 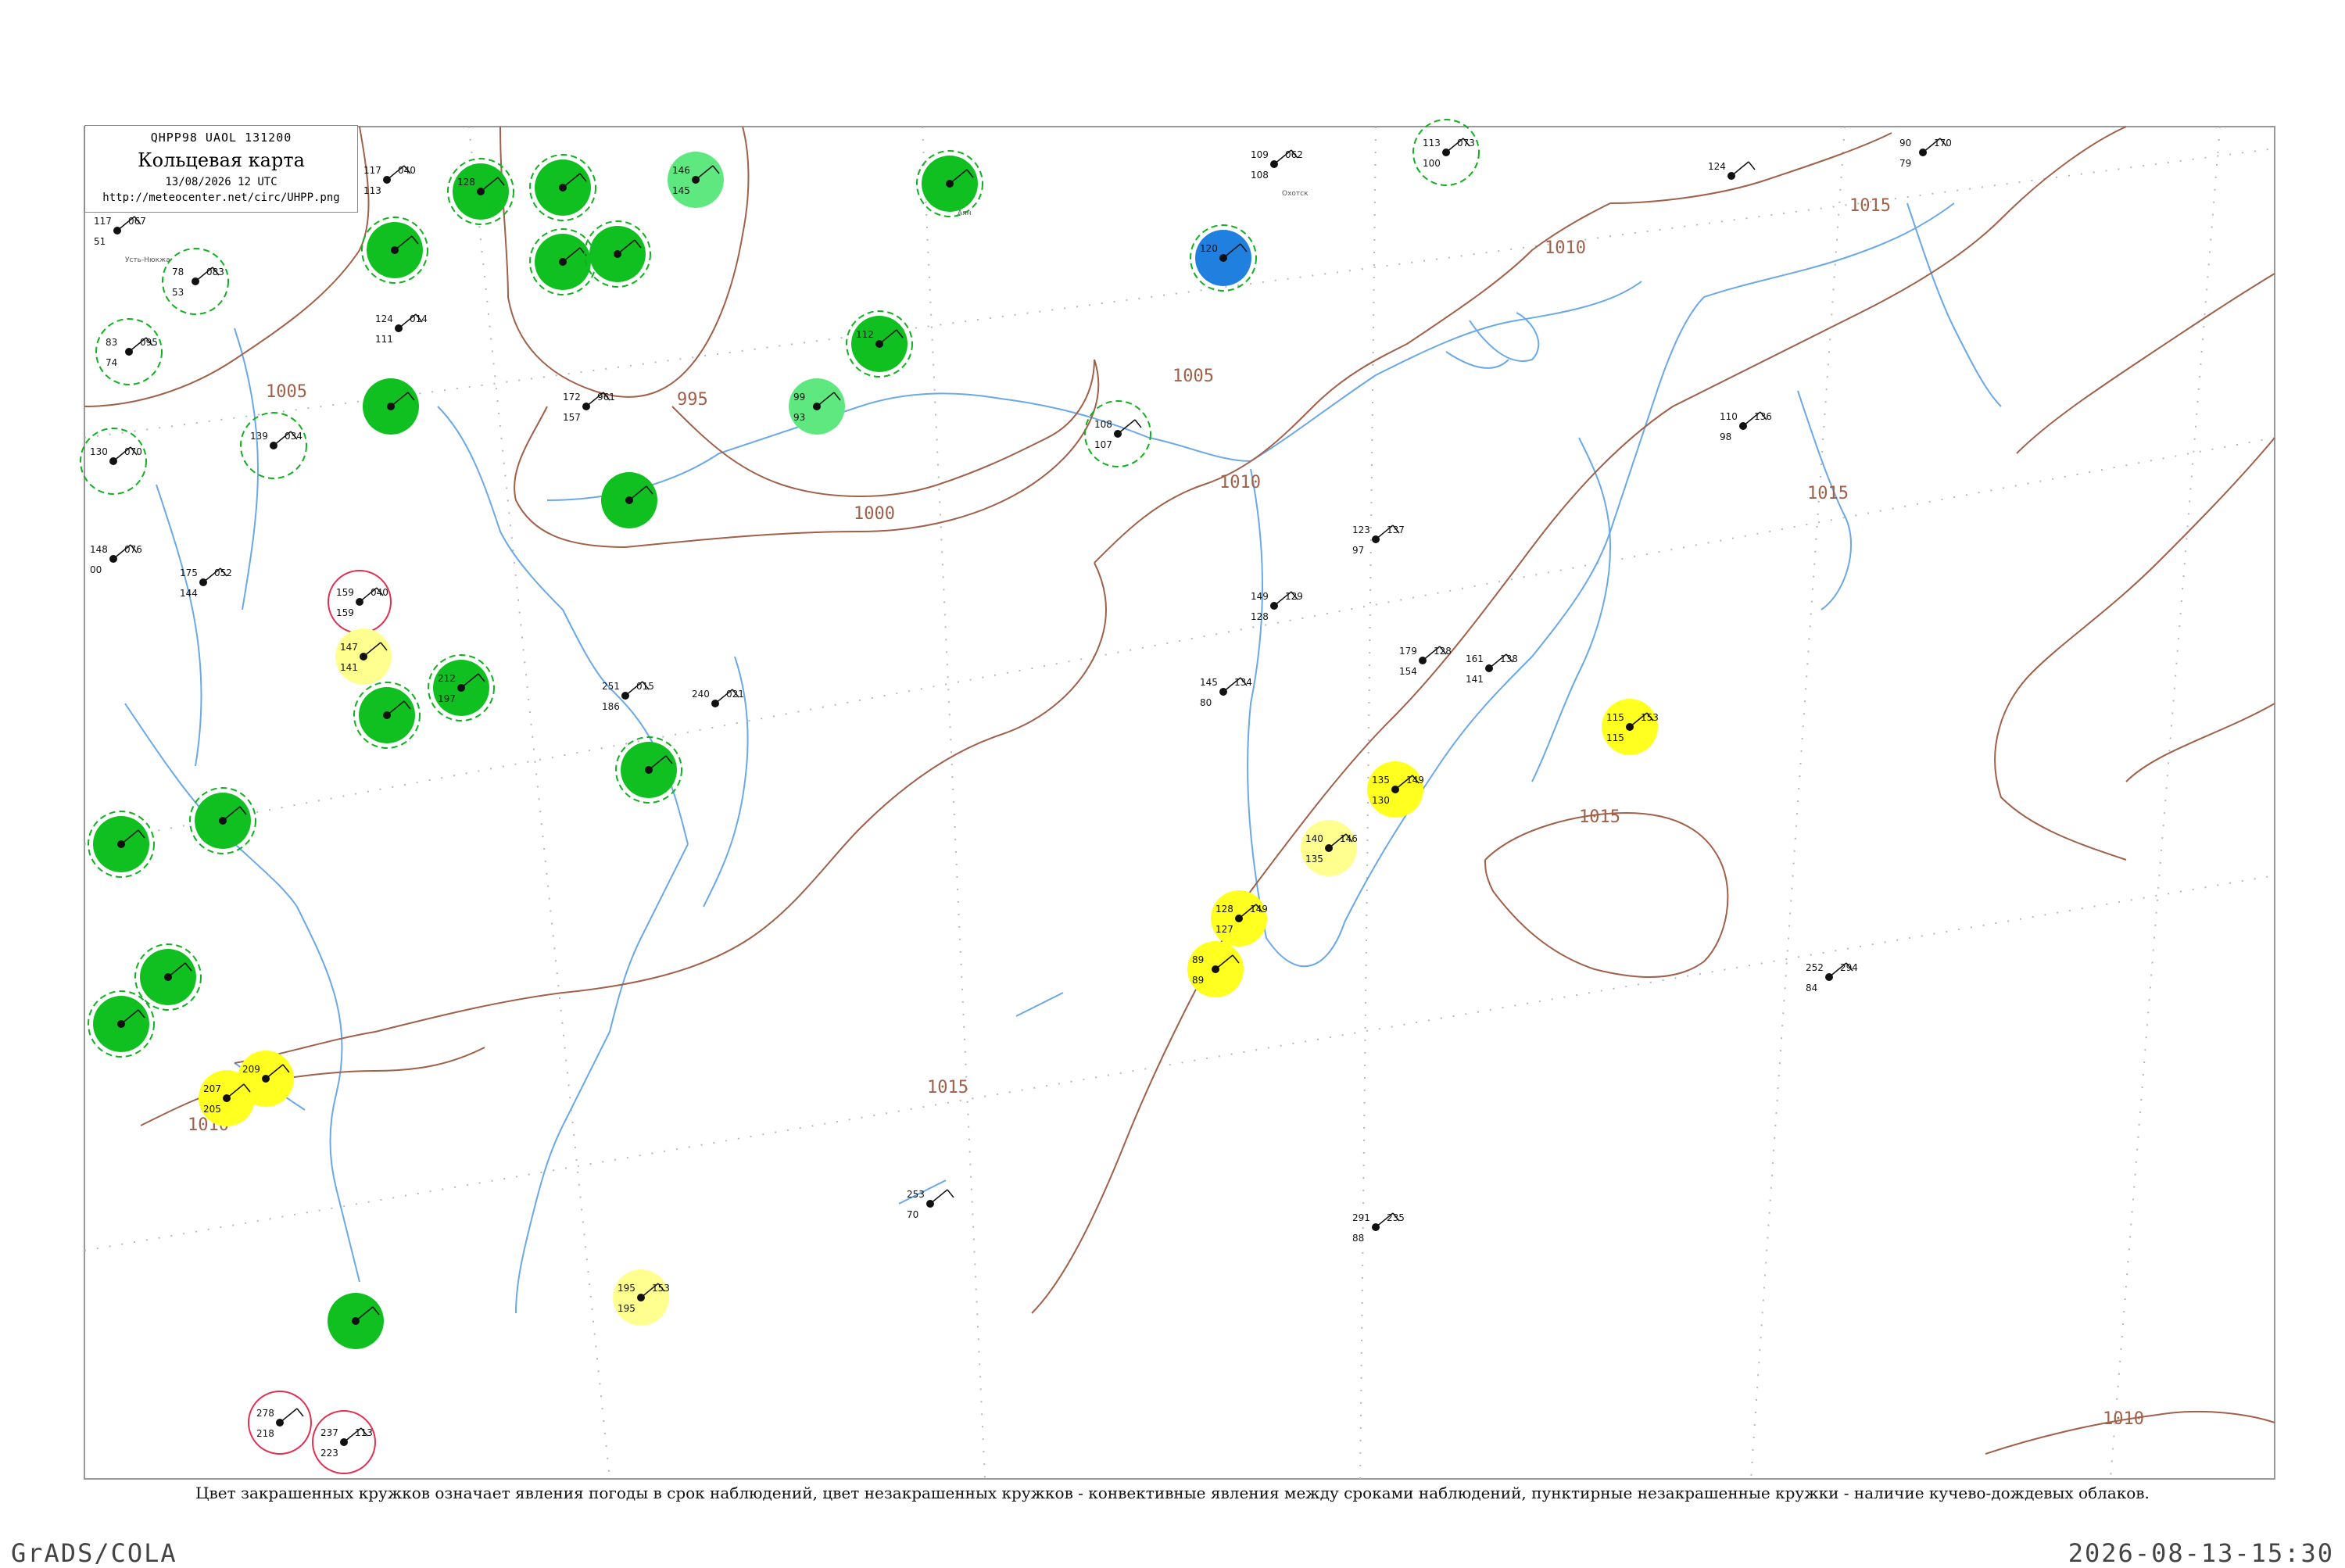 I want to click on station: 207 205, so click(x=227, y=1098).